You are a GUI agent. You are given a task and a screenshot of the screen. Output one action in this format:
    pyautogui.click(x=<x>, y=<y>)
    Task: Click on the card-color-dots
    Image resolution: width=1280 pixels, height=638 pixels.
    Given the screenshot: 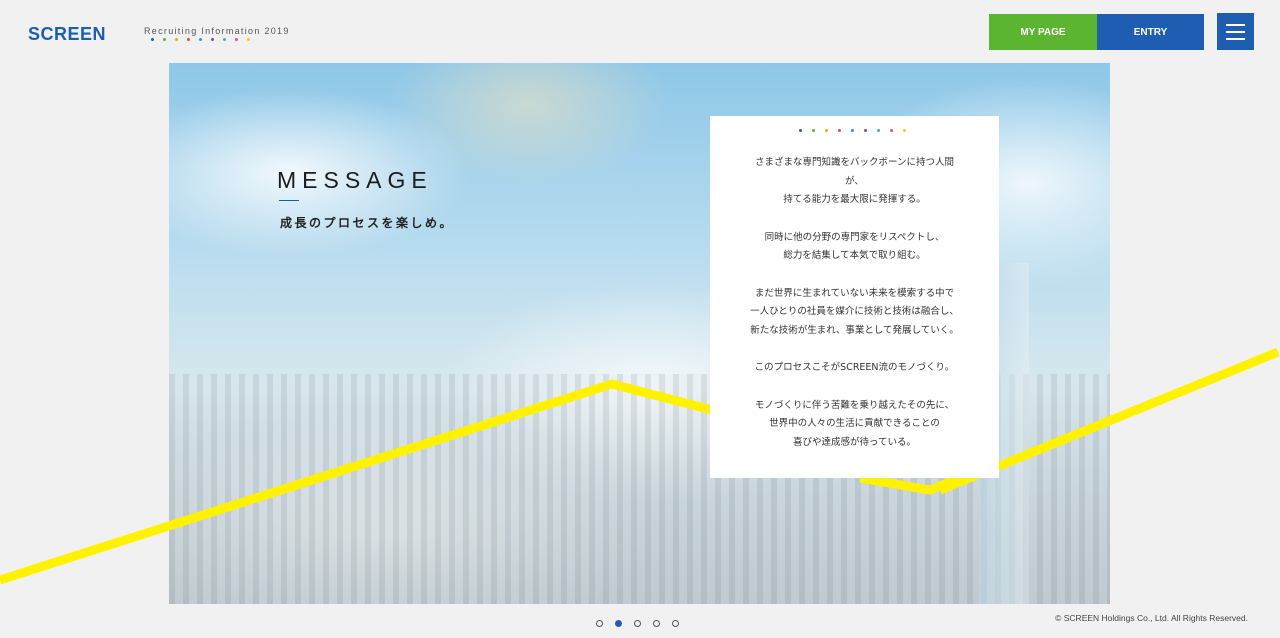 What is the action you would take?
    pyautogui.click(x=852, y=130)
    